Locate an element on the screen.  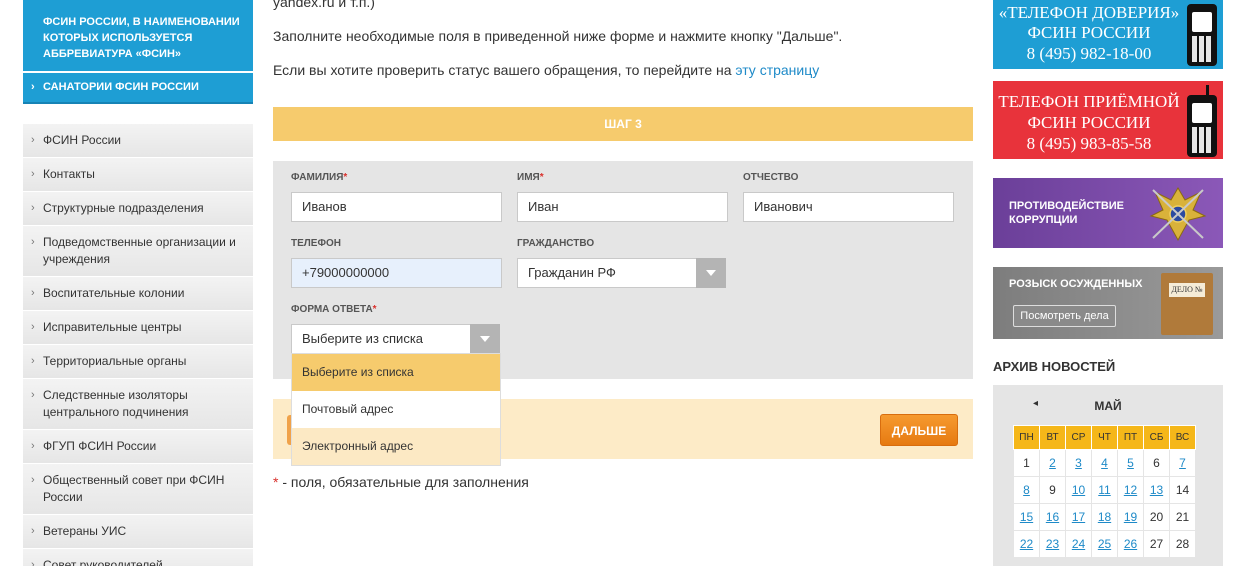
answer-form-select: Выберите из списка is located at coordinates (395, 339).